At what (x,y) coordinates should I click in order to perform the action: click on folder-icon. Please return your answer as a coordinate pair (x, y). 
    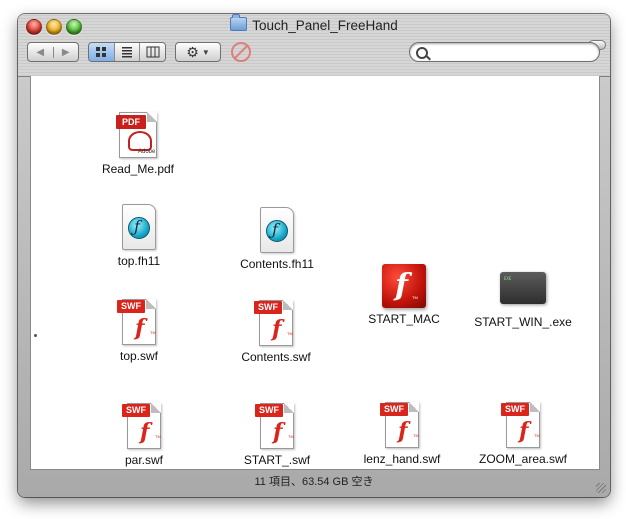
    Looking at the image, I should click on (239, 22).